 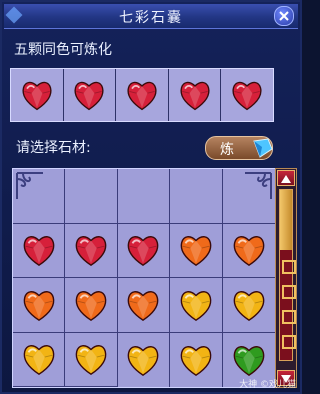 What do you see at coordinates (53, 148) in the screenshot?
I see `select-material-label: 请选择石材:` at bounding box center [53, 148].